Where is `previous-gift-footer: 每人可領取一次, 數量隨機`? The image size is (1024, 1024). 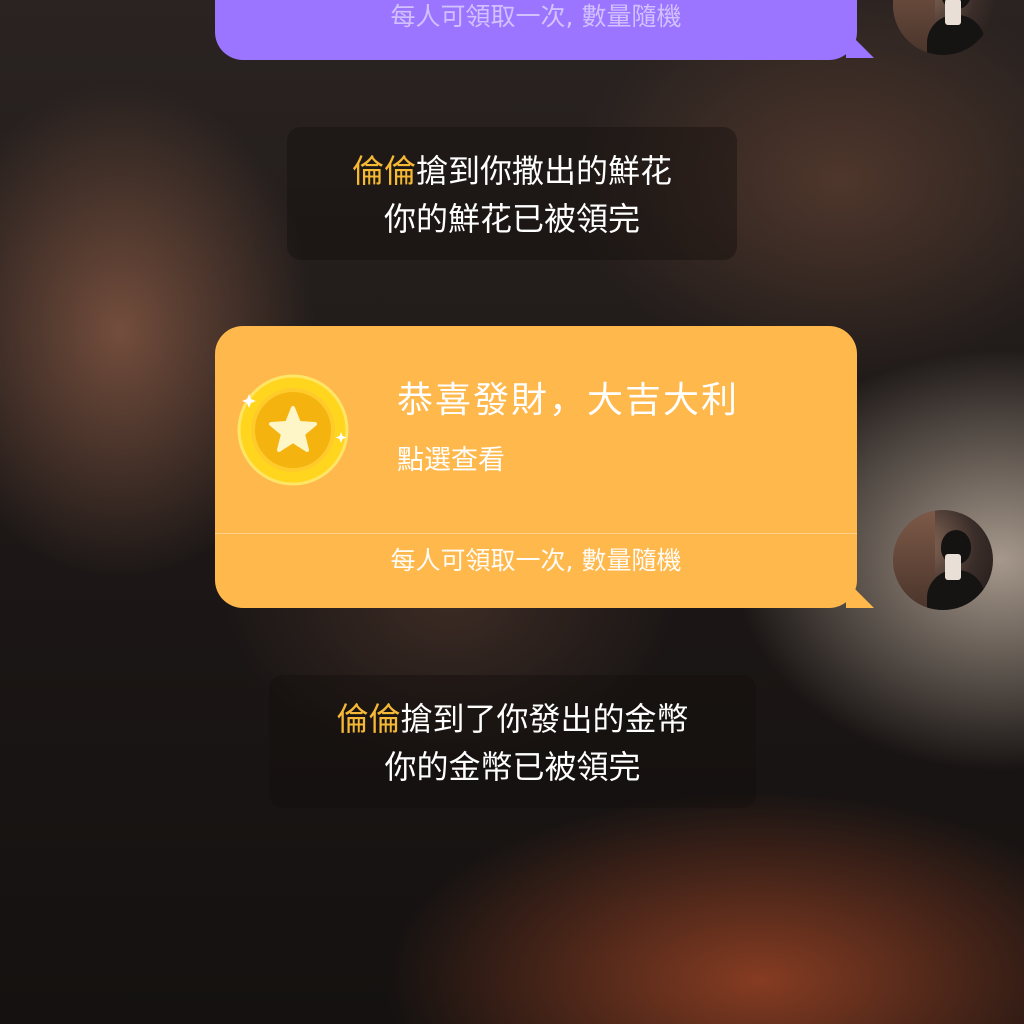 previous-gift-footer: 每人可領取一次, 數量隨機 is located at coordinates (536, 16).